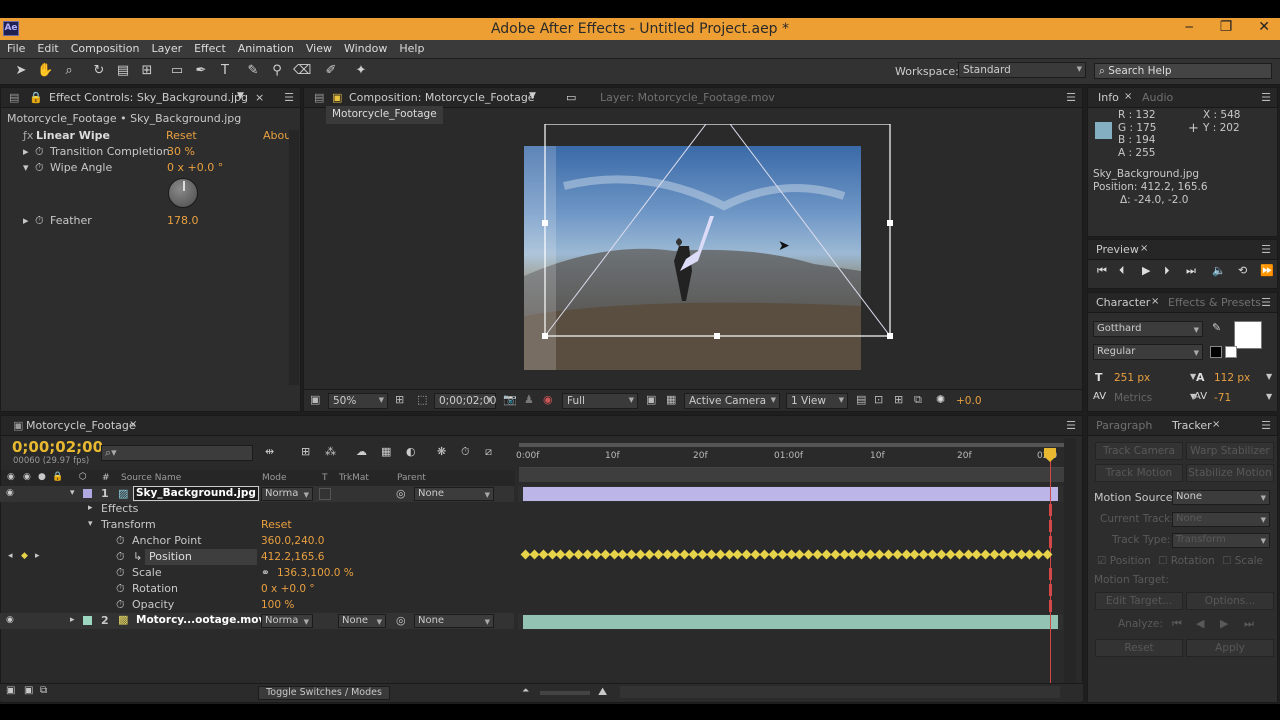  I want to click on layer-row-1: ◉ ▾ 1 ▨ Sky_Background.jpg Norma ◎ None, so click(257, 494).